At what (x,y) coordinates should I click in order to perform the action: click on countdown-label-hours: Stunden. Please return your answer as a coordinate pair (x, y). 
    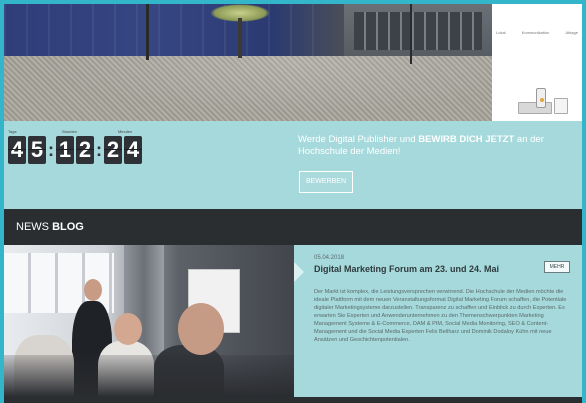
    Looking at the image, I should click on (69, 131).